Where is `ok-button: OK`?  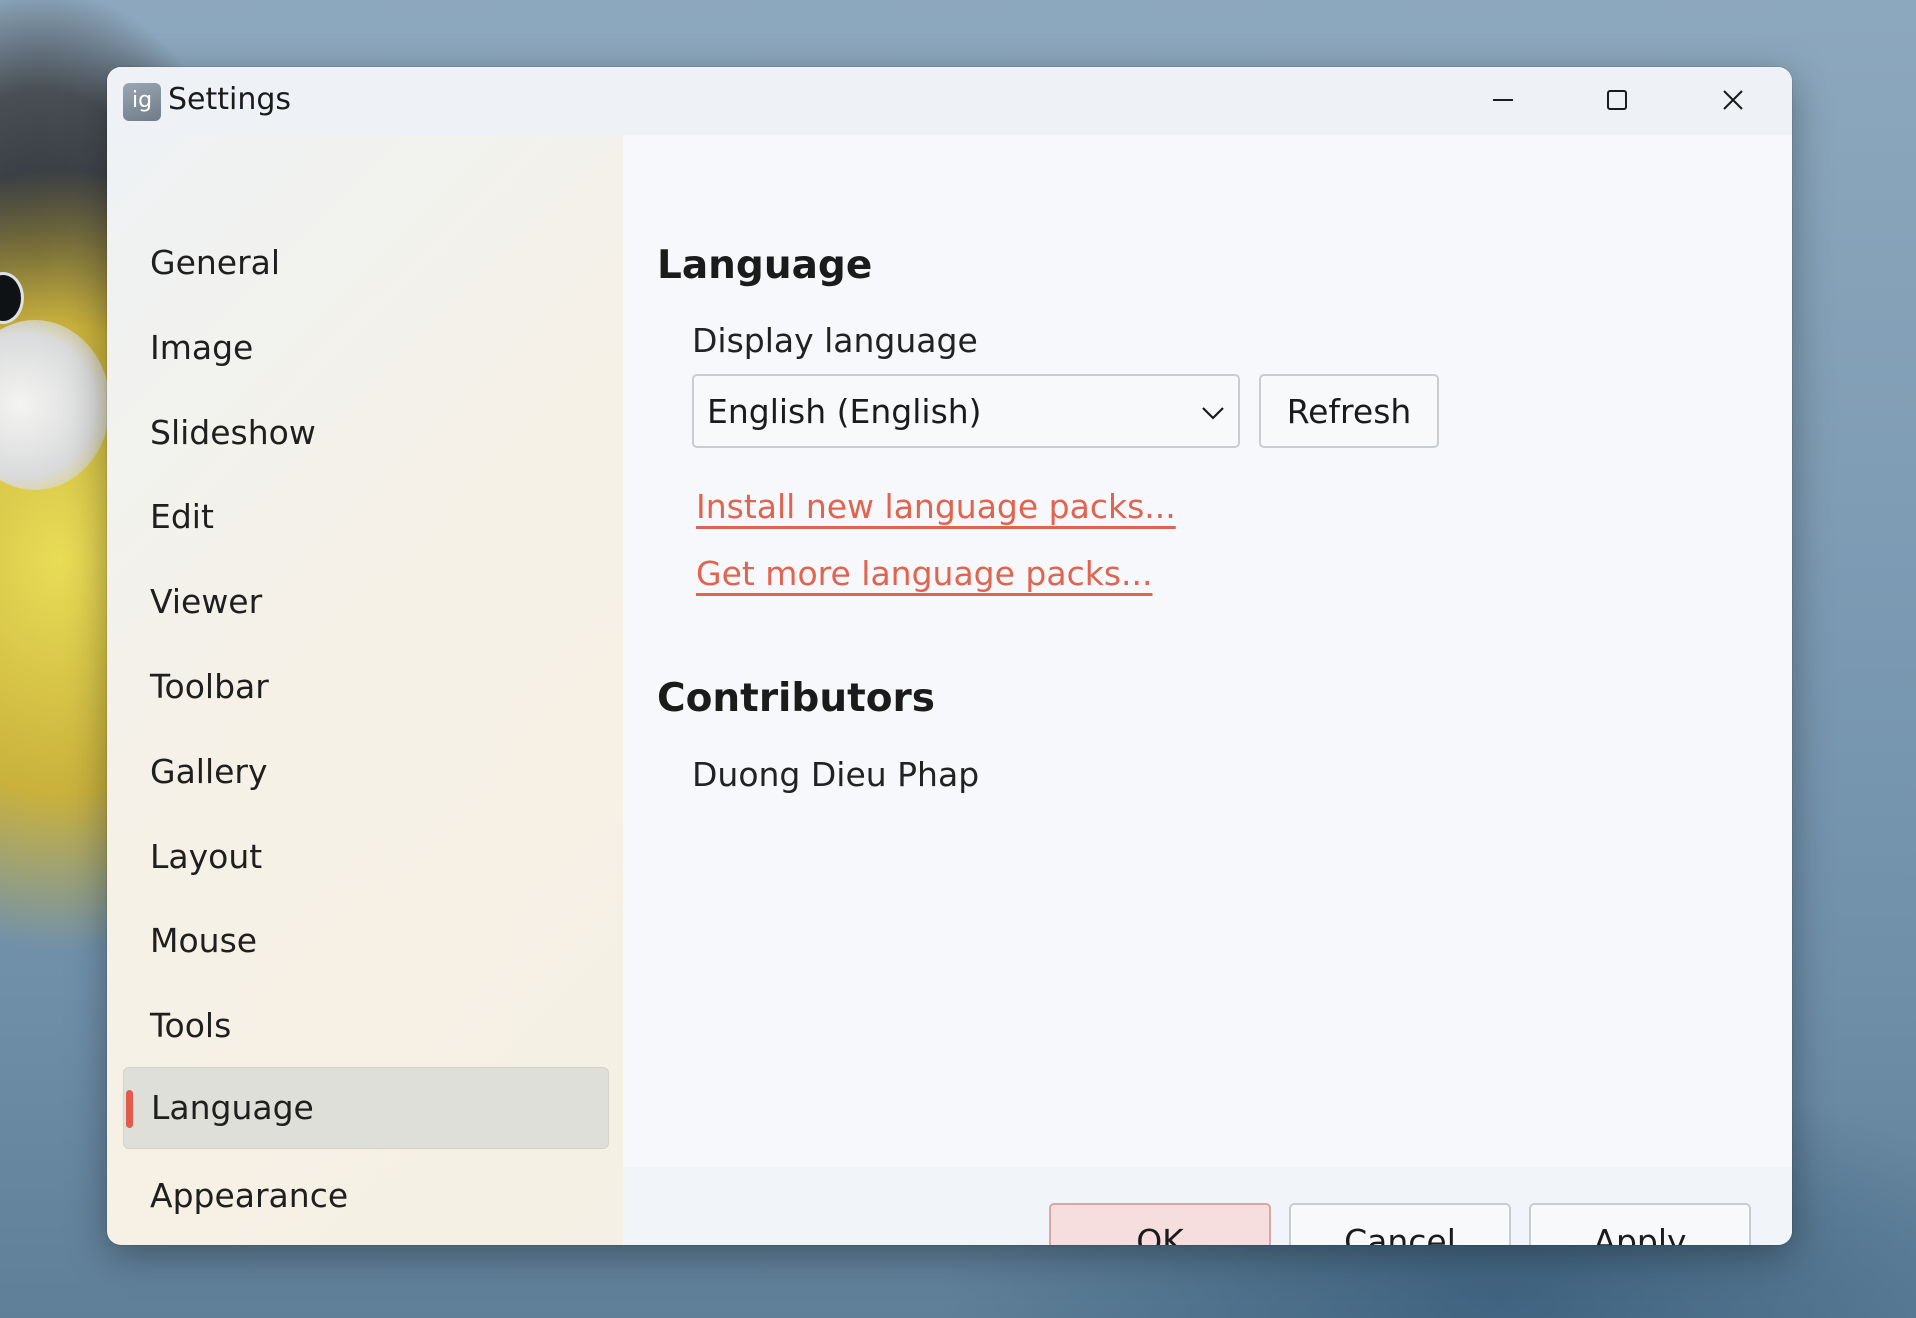 ok-button: OK is located at coordinates (1160, 1224).